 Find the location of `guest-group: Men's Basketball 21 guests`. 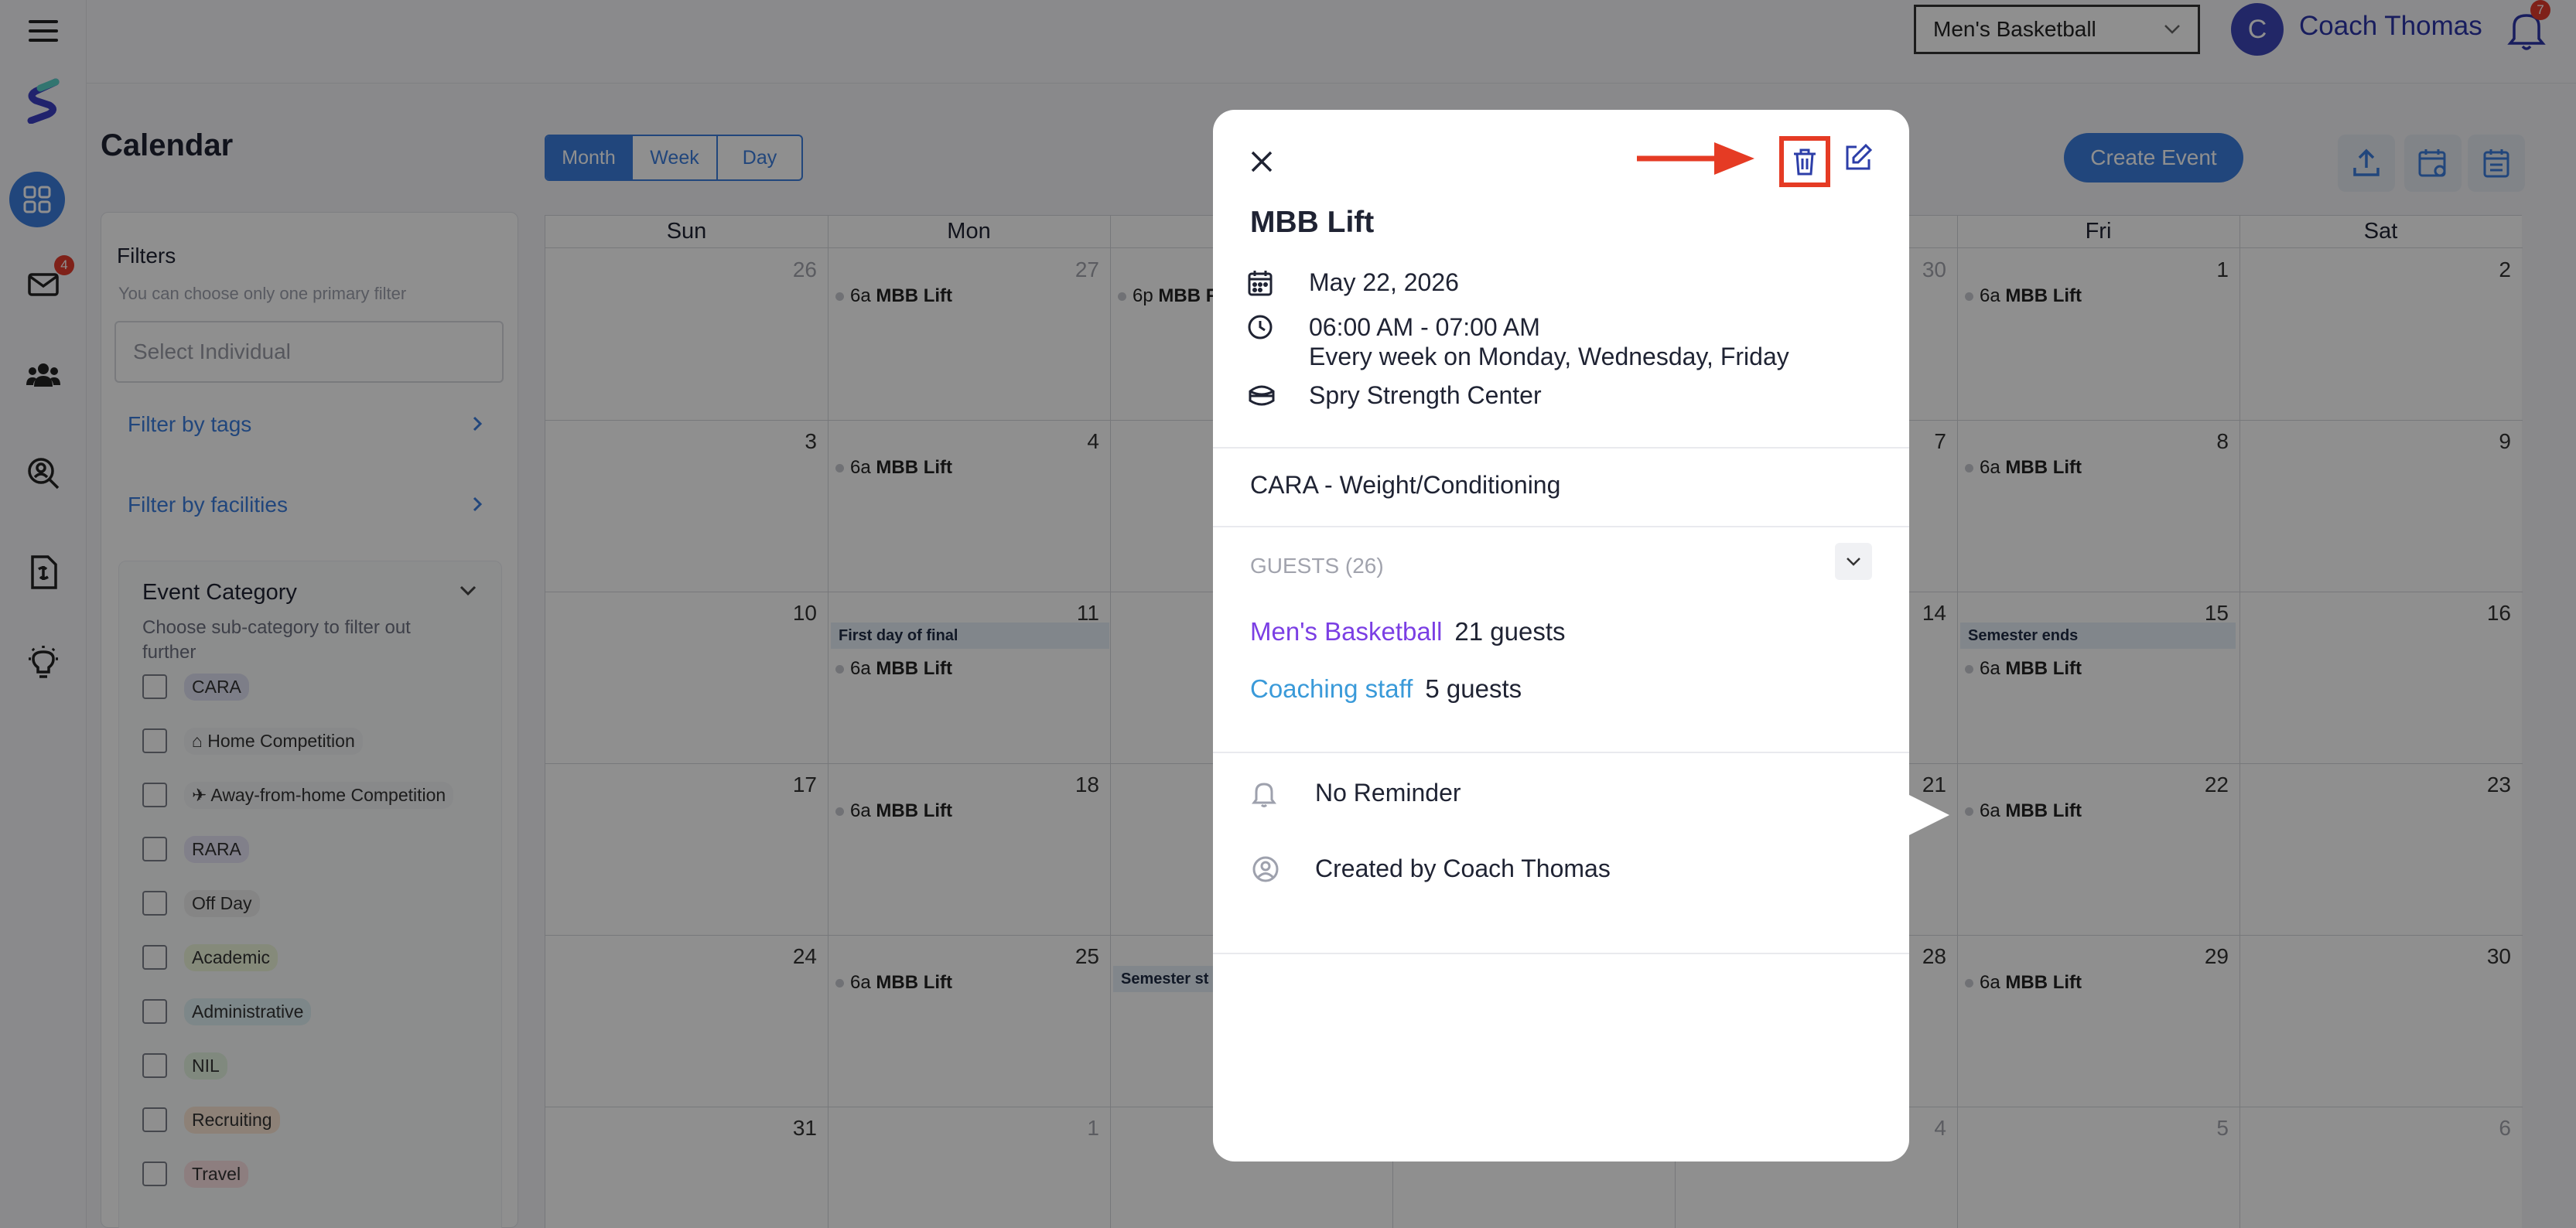

guest-group: Men's Basketball 21 guests is located at coordinates (1408, 631).